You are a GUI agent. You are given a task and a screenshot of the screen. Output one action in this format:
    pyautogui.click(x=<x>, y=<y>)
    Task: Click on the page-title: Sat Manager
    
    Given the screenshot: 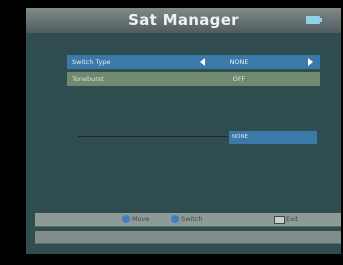 What is the action you would take?
    pyautogui.click(x=183, y=20)
    